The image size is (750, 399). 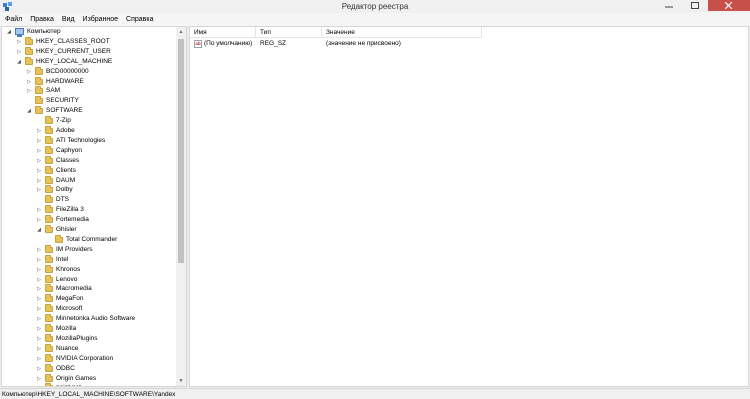 What do you see at coordinates (402, 32) in the screenshot?
I see `column-header-data: Значение` at bounding box center [402, 32].